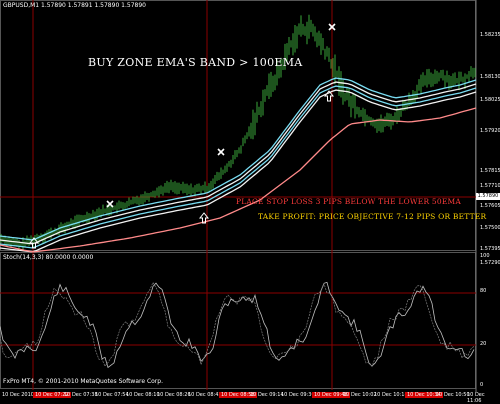  Describe the element at coordinates (490, 228) in the screenshot. I see `price-tick-label: 1.57500` at that location.